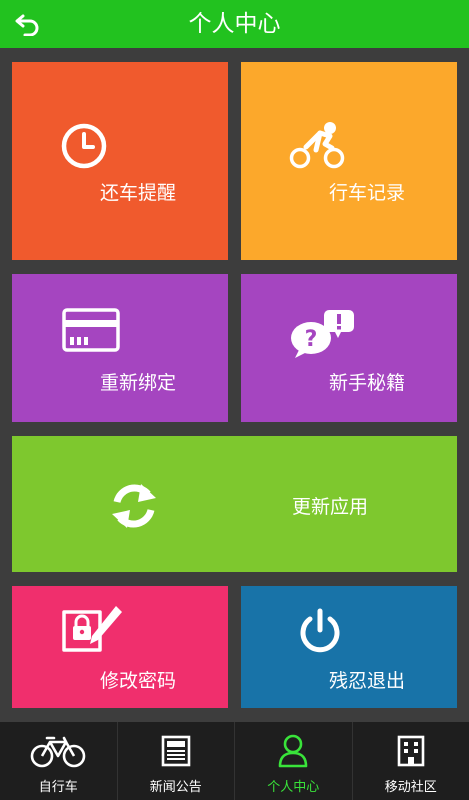  What do you see at coordinates (84, 146) in the screenshot?
I see `clock-icon` at bounding box center [84, 146].